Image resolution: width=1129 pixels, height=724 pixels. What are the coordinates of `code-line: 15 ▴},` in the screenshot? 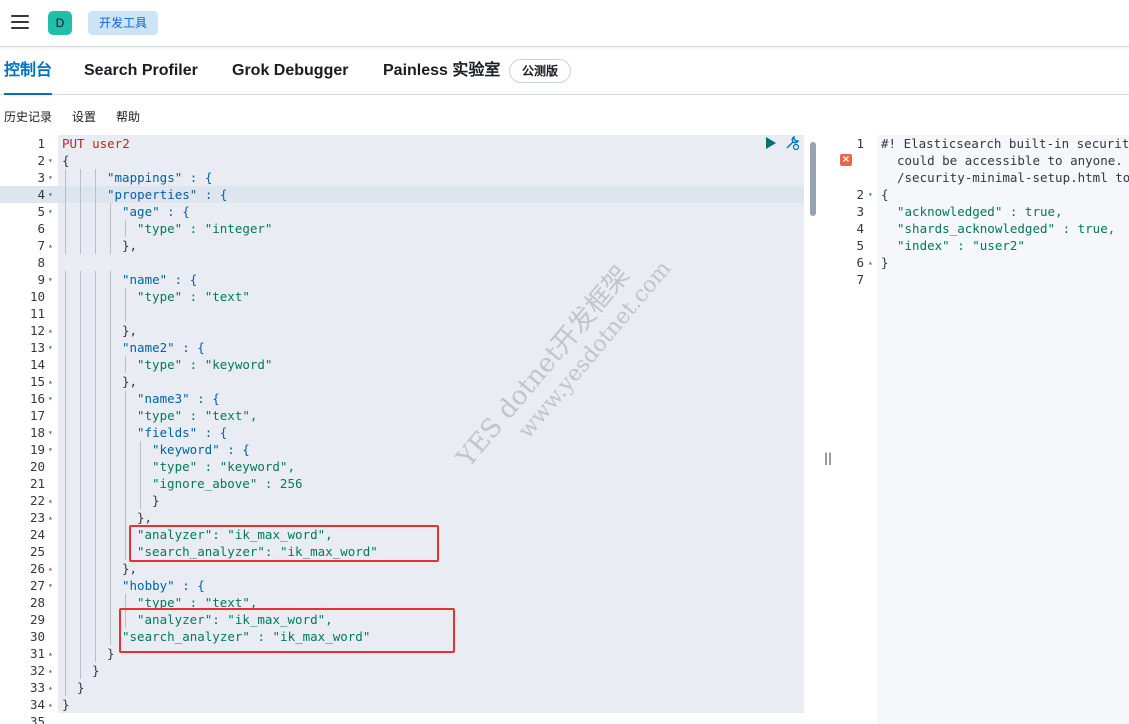 It's located at (402, 381).